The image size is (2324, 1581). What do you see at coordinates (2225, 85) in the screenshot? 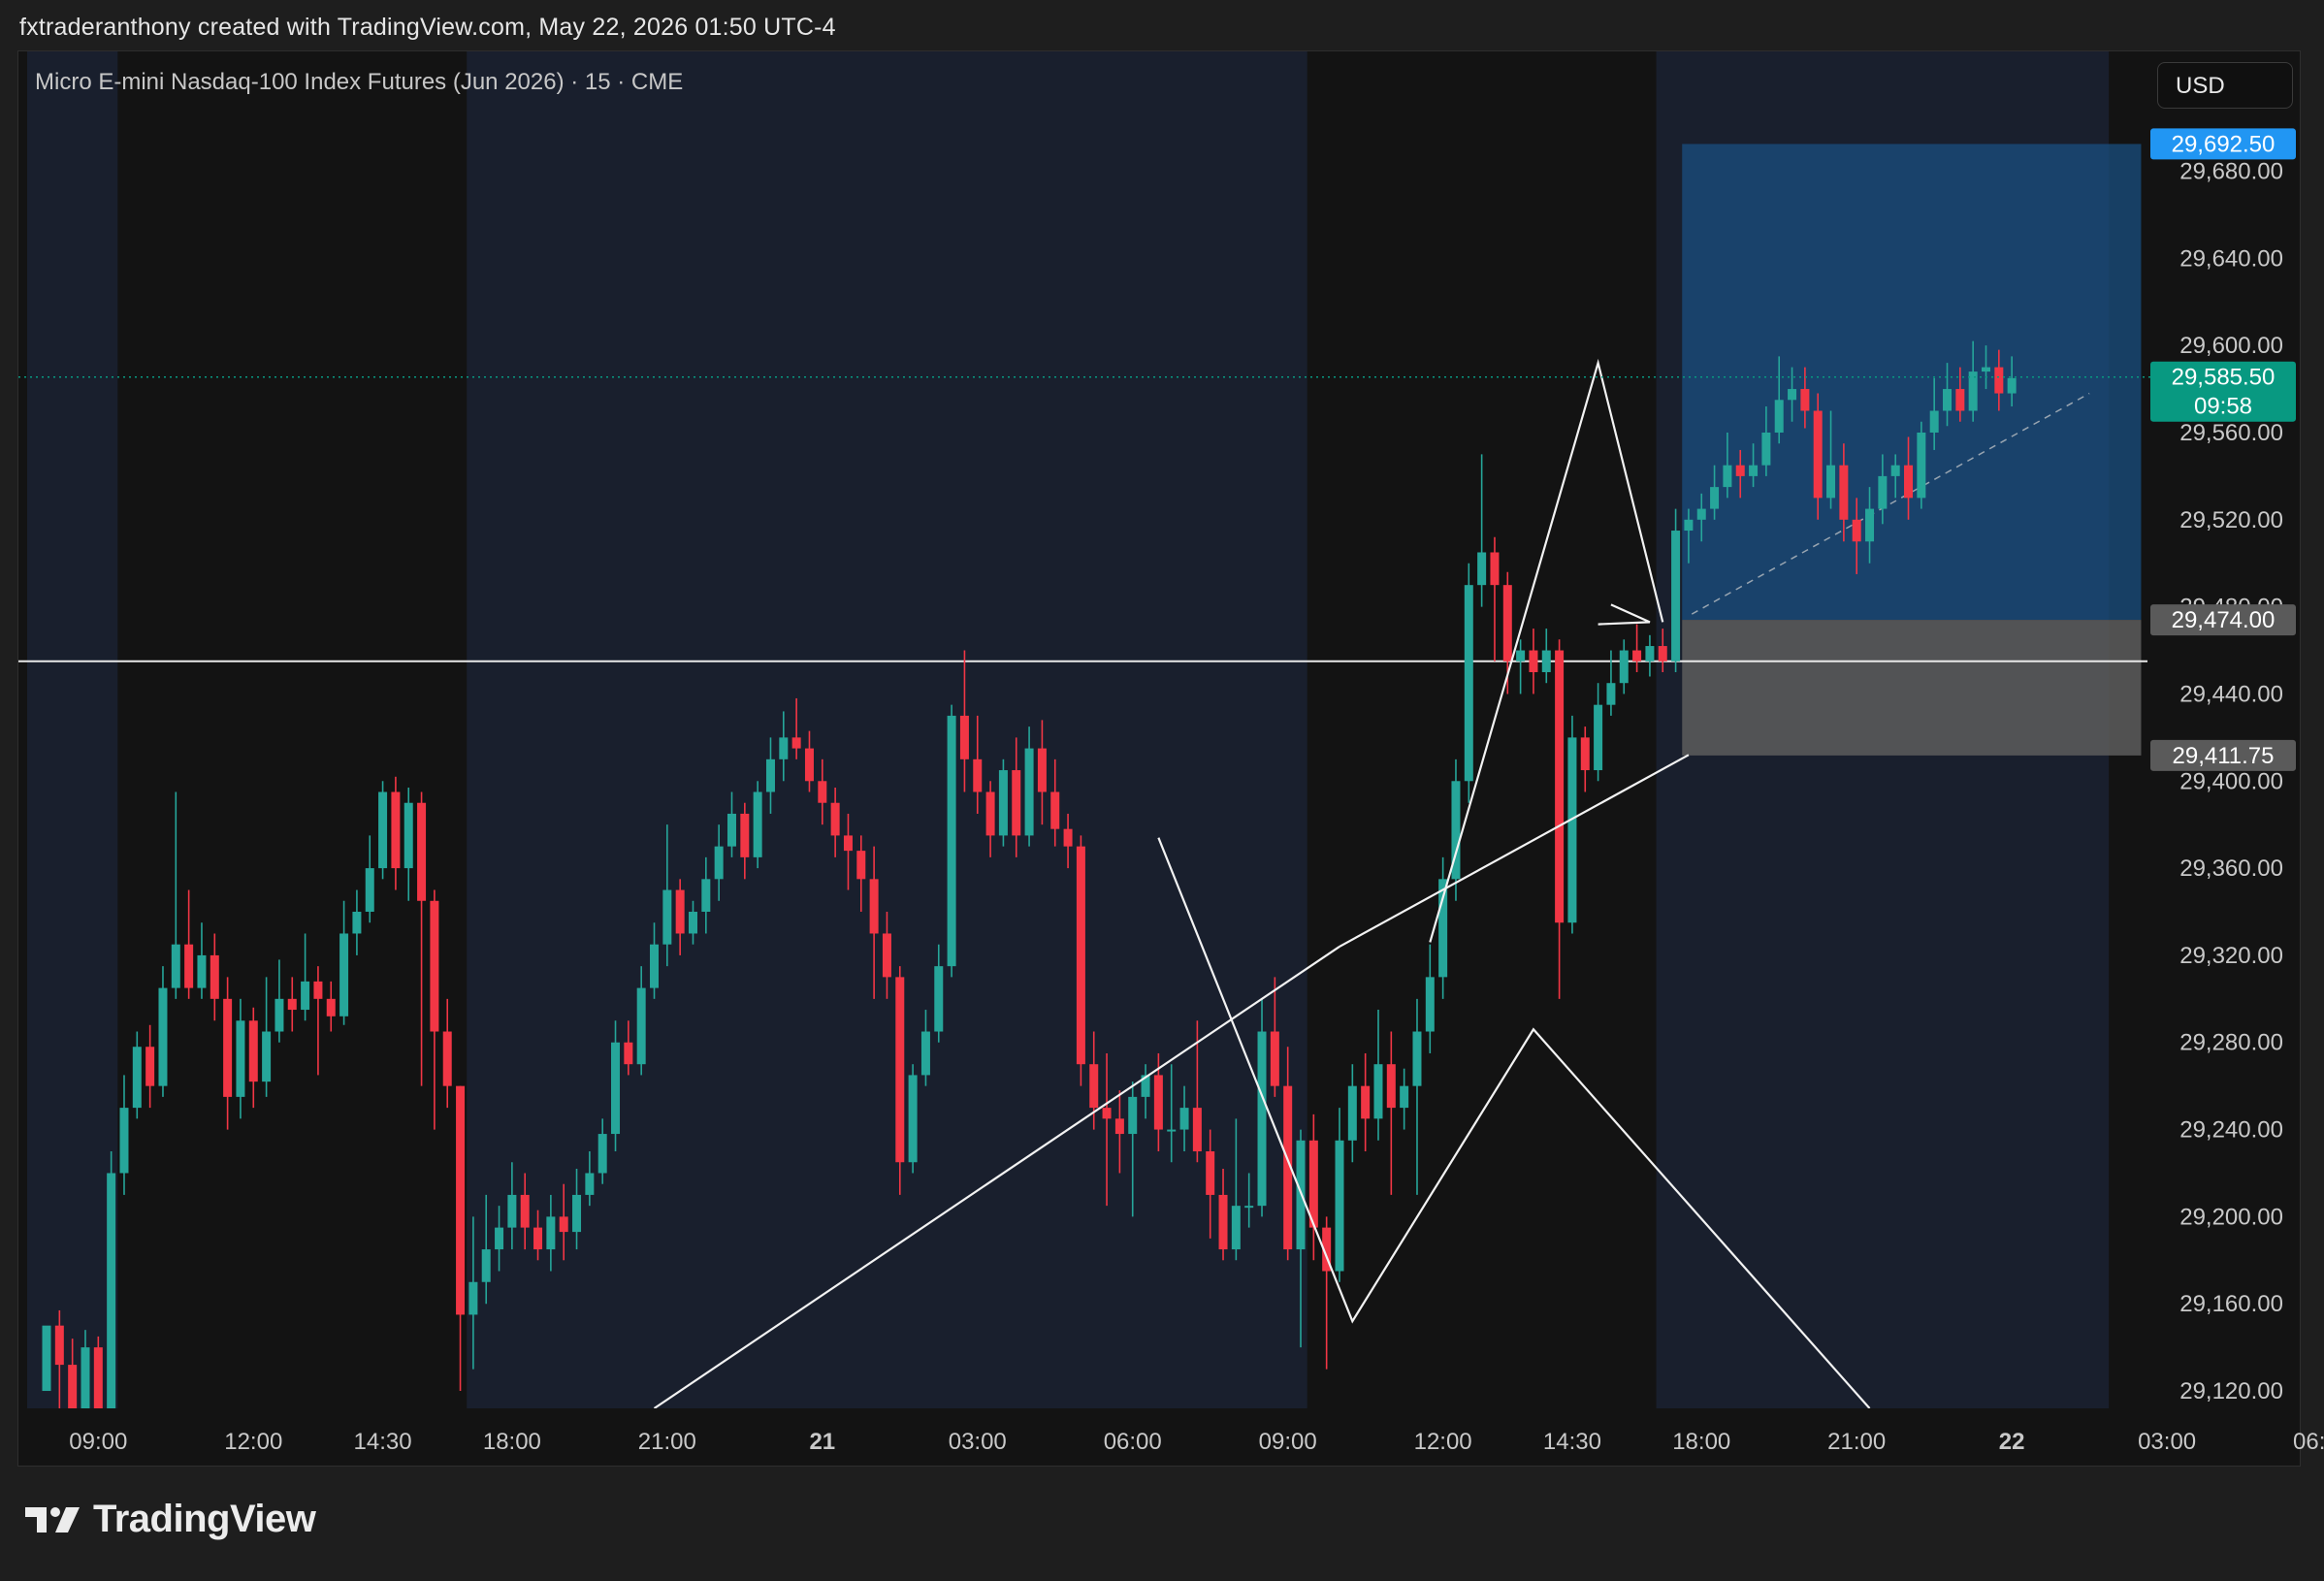
I see `currency-button: USD` at bounding box center [2225, 85].